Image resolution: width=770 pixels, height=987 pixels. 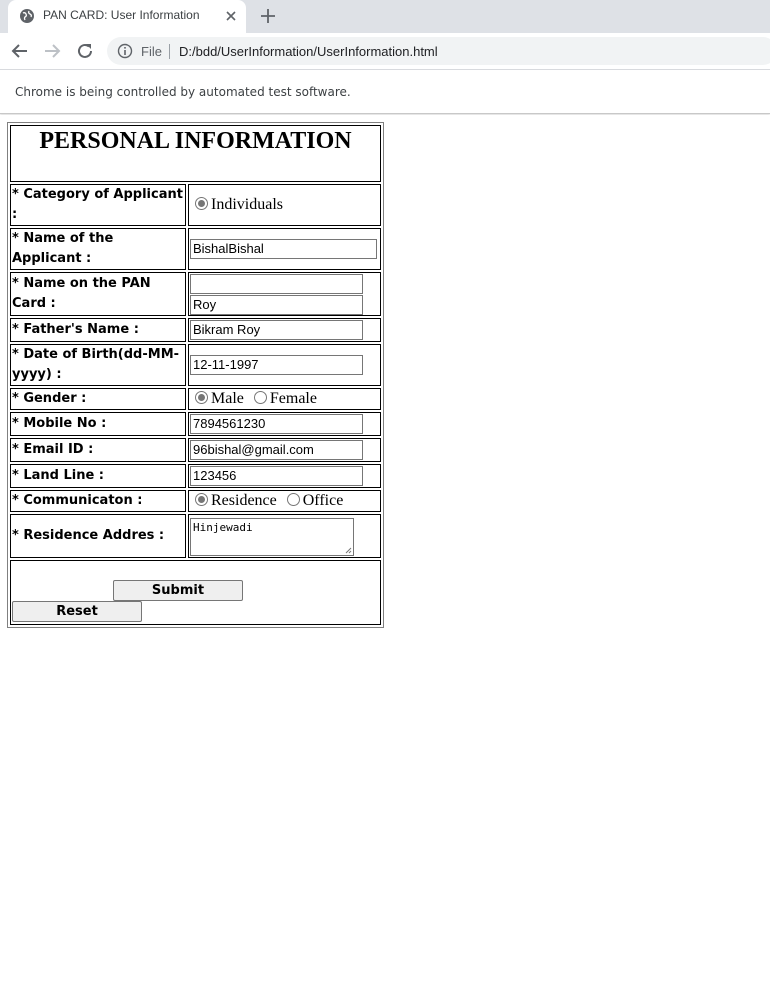 What do you see at coordinates (151, 51) in the screenshot?
I see `url-scheme-label: File` at bounding box center [151, 51].